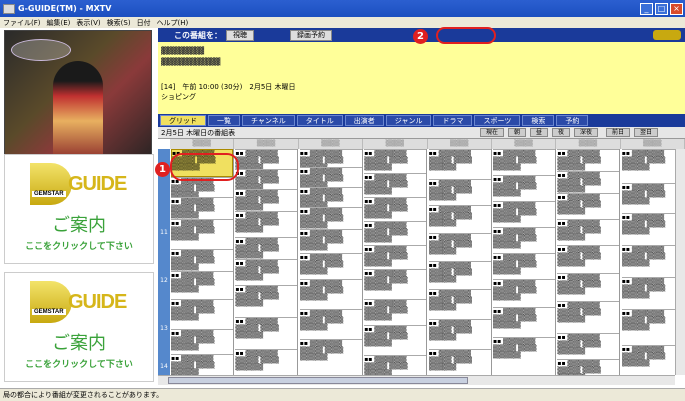  Describe the element at coordinates (646, 132) in the screenshot. I see `btn-next-day: 翌日` at that location.